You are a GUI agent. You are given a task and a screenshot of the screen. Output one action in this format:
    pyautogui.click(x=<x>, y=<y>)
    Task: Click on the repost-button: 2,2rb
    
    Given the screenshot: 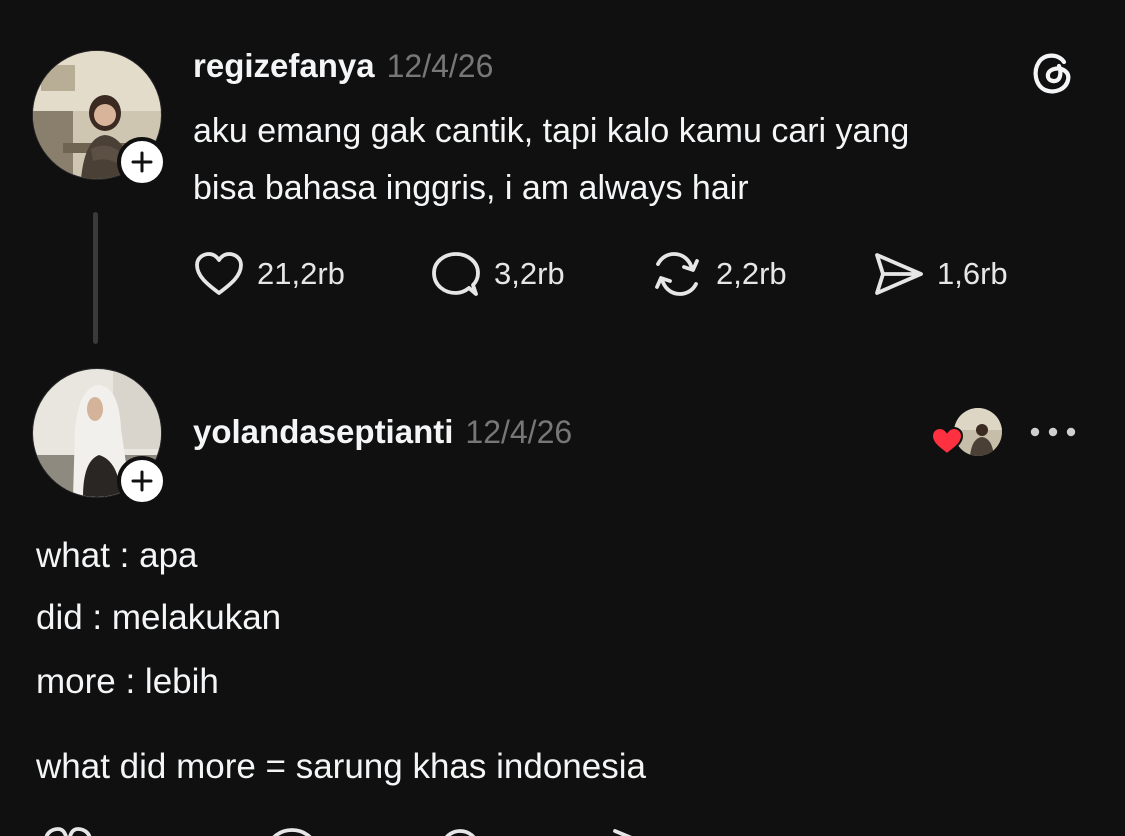 What is the action you would take?
    pyautogui.click(x=718, y=274)
    